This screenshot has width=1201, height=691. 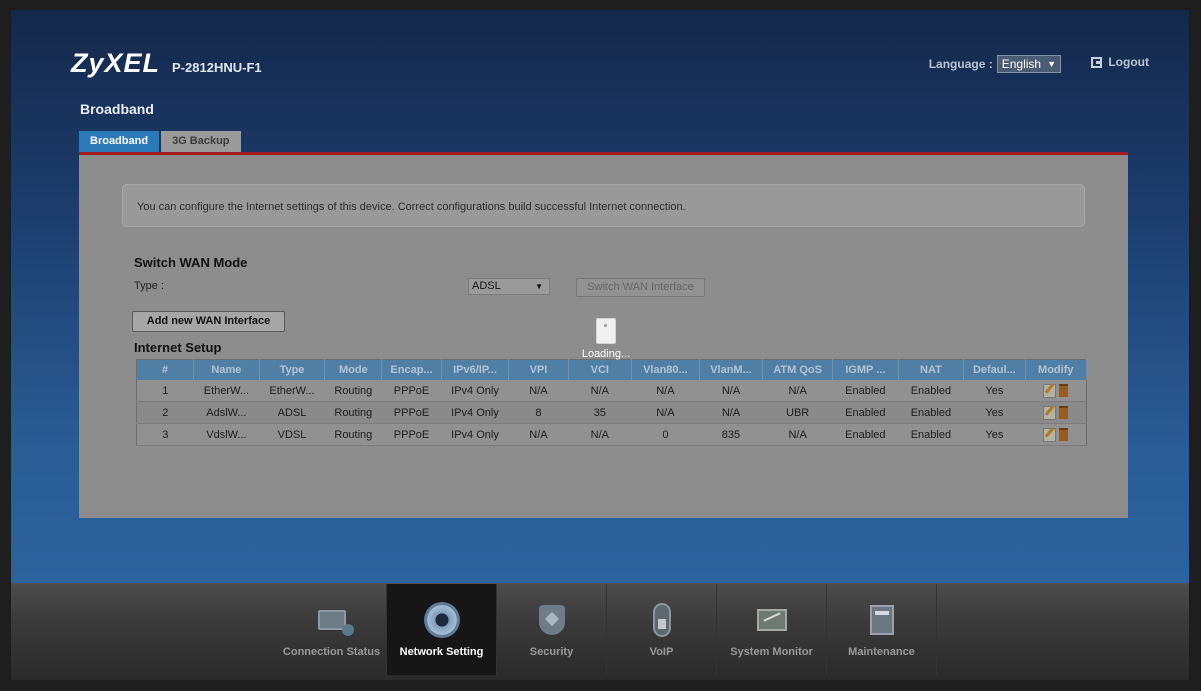 What do you see at coordinates (509, 286) in the screenshot?
I see `wan-type-select: ADSL ▼` at bounding box center [509, 286].